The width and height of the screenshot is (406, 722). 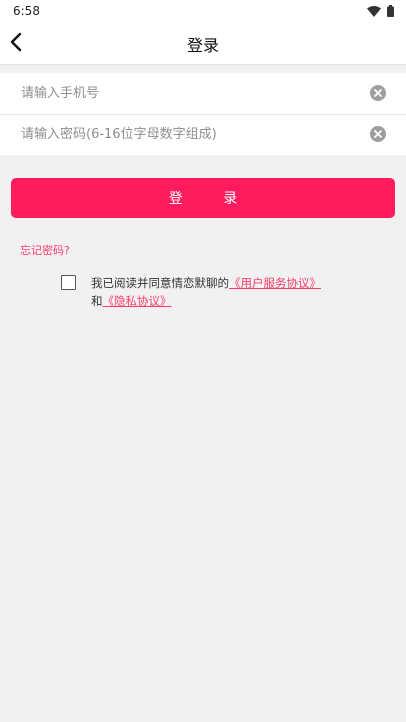 I want to click on agreement-prefix: 我已阅读并同意情恋默聊的, so click(x=160, y=283).